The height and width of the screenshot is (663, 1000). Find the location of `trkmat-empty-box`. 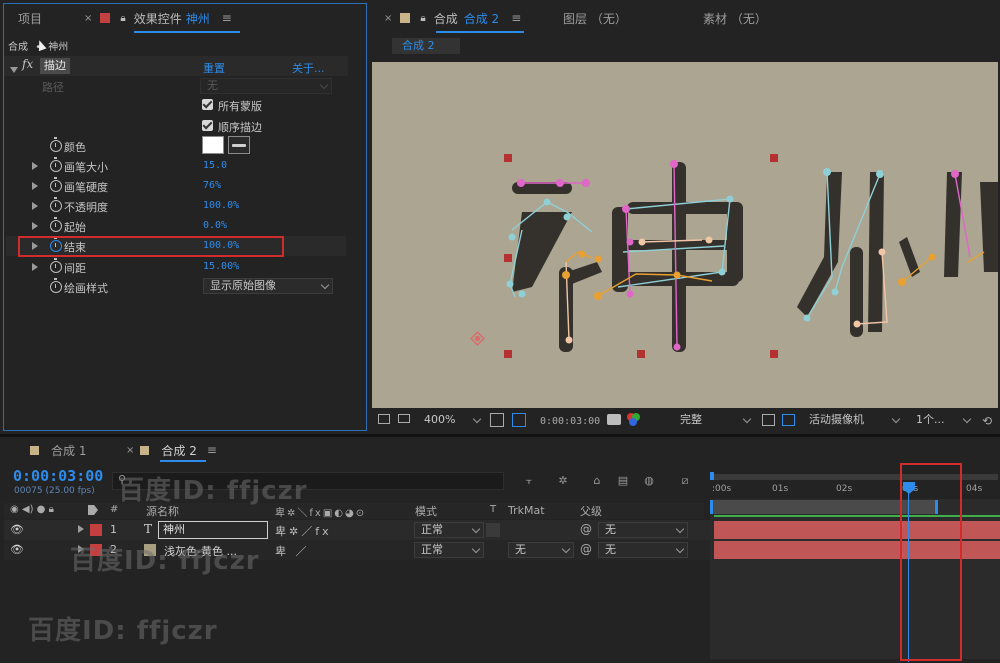

trkmat-empty-box is located at coordinates (493, 530).